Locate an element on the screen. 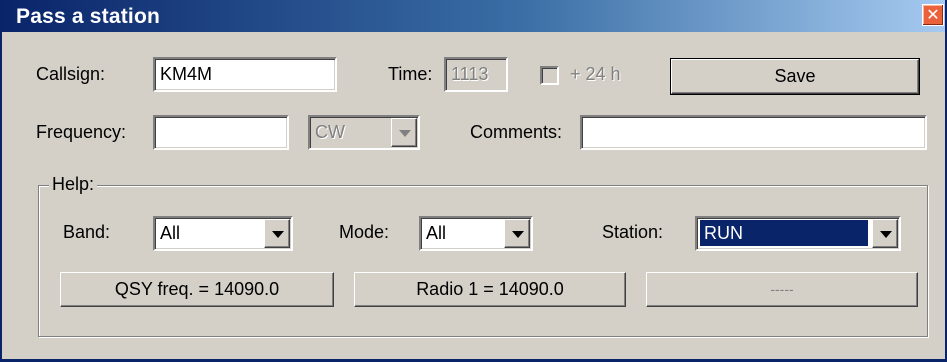 The width and height of the screenshot is (947, 362). band-select-value: All is located at coordinates (170, 233).